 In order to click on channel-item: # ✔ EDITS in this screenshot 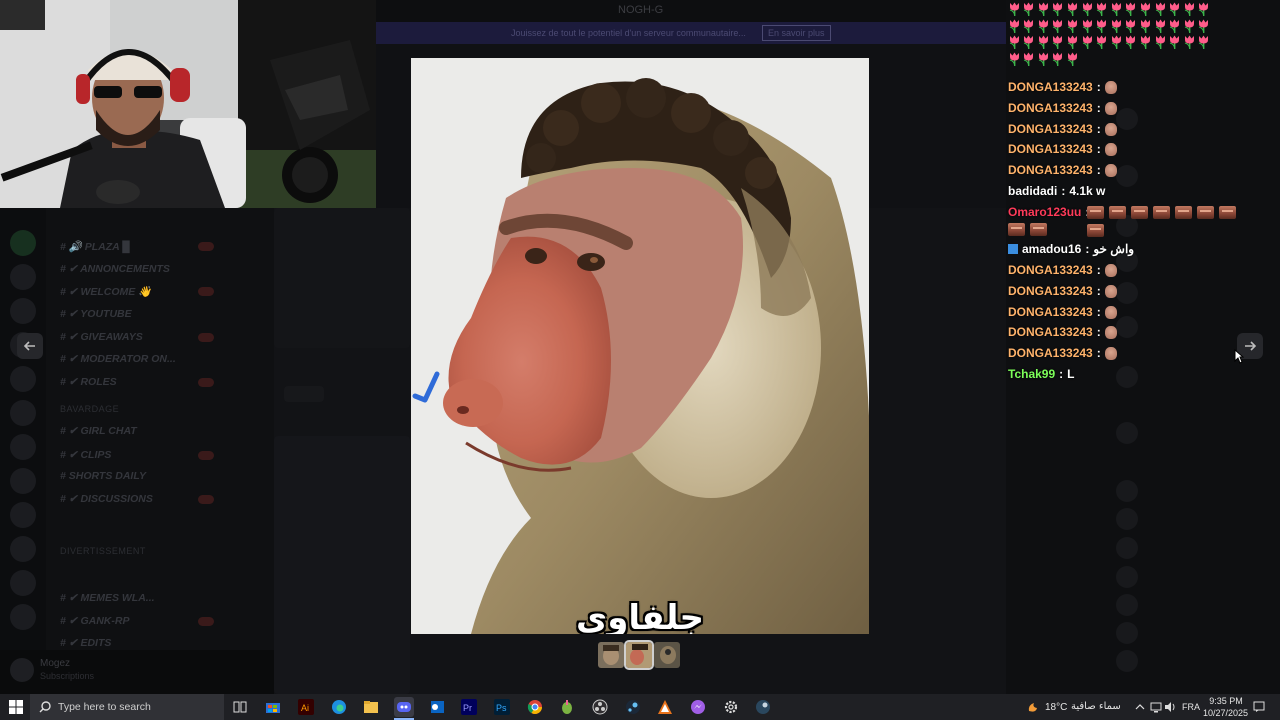, I will do `click(85, 643)`.